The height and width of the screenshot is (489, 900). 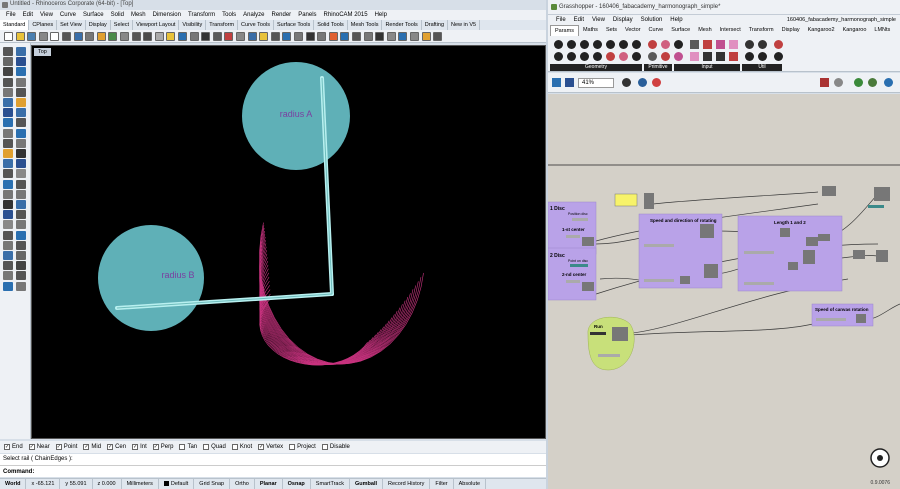 What do you see at coordinates (331, 25) in the screenshot?
I see `rhino-tab-solid-tools: Solid Tools` at bounding box center [331, 25].